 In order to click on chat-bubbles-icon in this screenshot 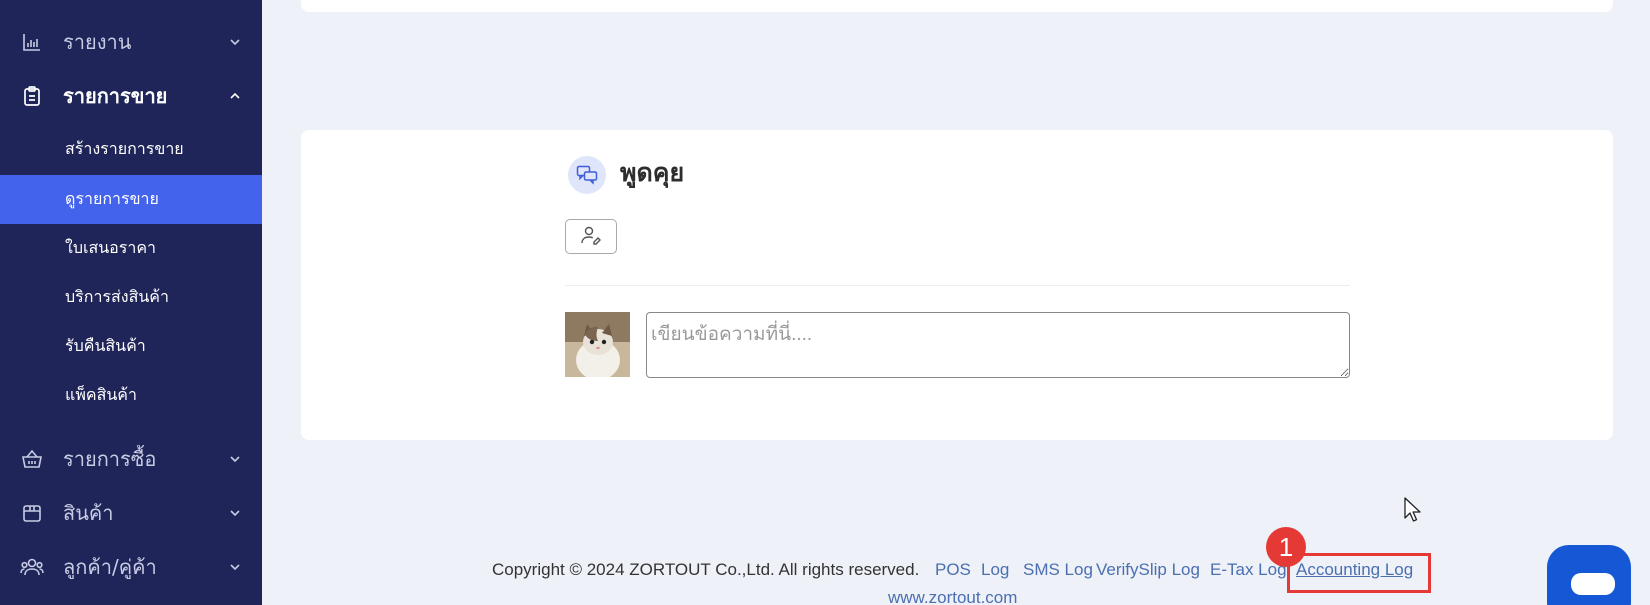, I will do `click(587, 175)`.